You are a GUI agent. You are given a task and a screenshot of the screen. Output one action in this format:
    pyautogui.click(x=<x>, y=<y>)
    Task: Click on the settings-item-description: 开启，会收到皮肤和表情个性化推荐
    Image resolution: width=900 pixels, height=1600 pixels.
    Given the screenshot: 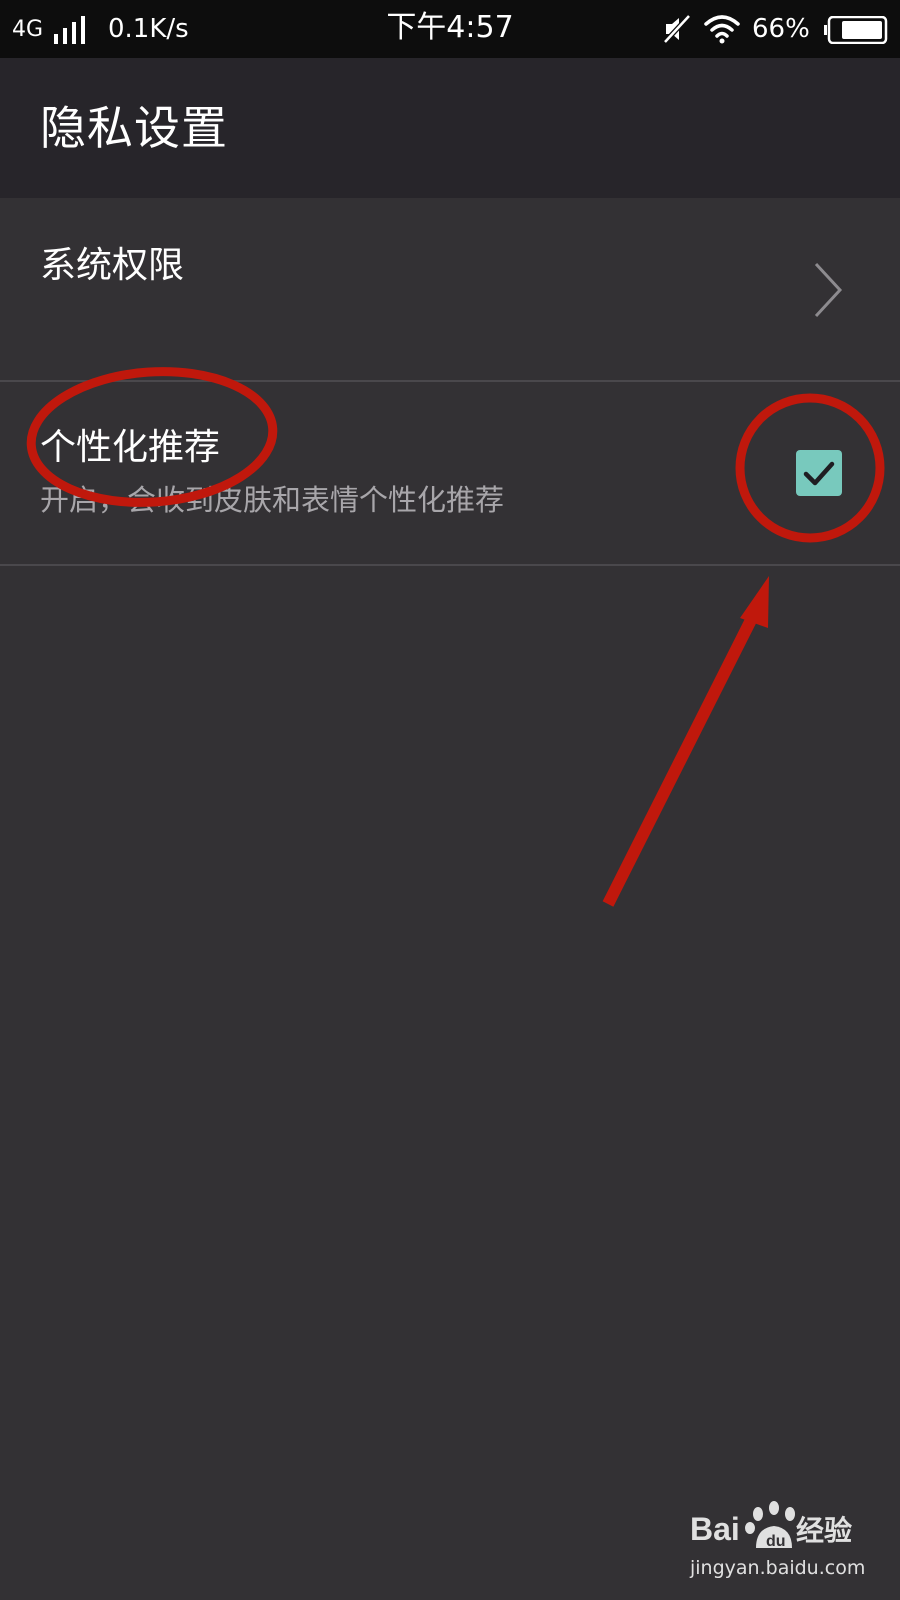 What is the action you would take?
    pyautogui.click(x=272, y=500)
    